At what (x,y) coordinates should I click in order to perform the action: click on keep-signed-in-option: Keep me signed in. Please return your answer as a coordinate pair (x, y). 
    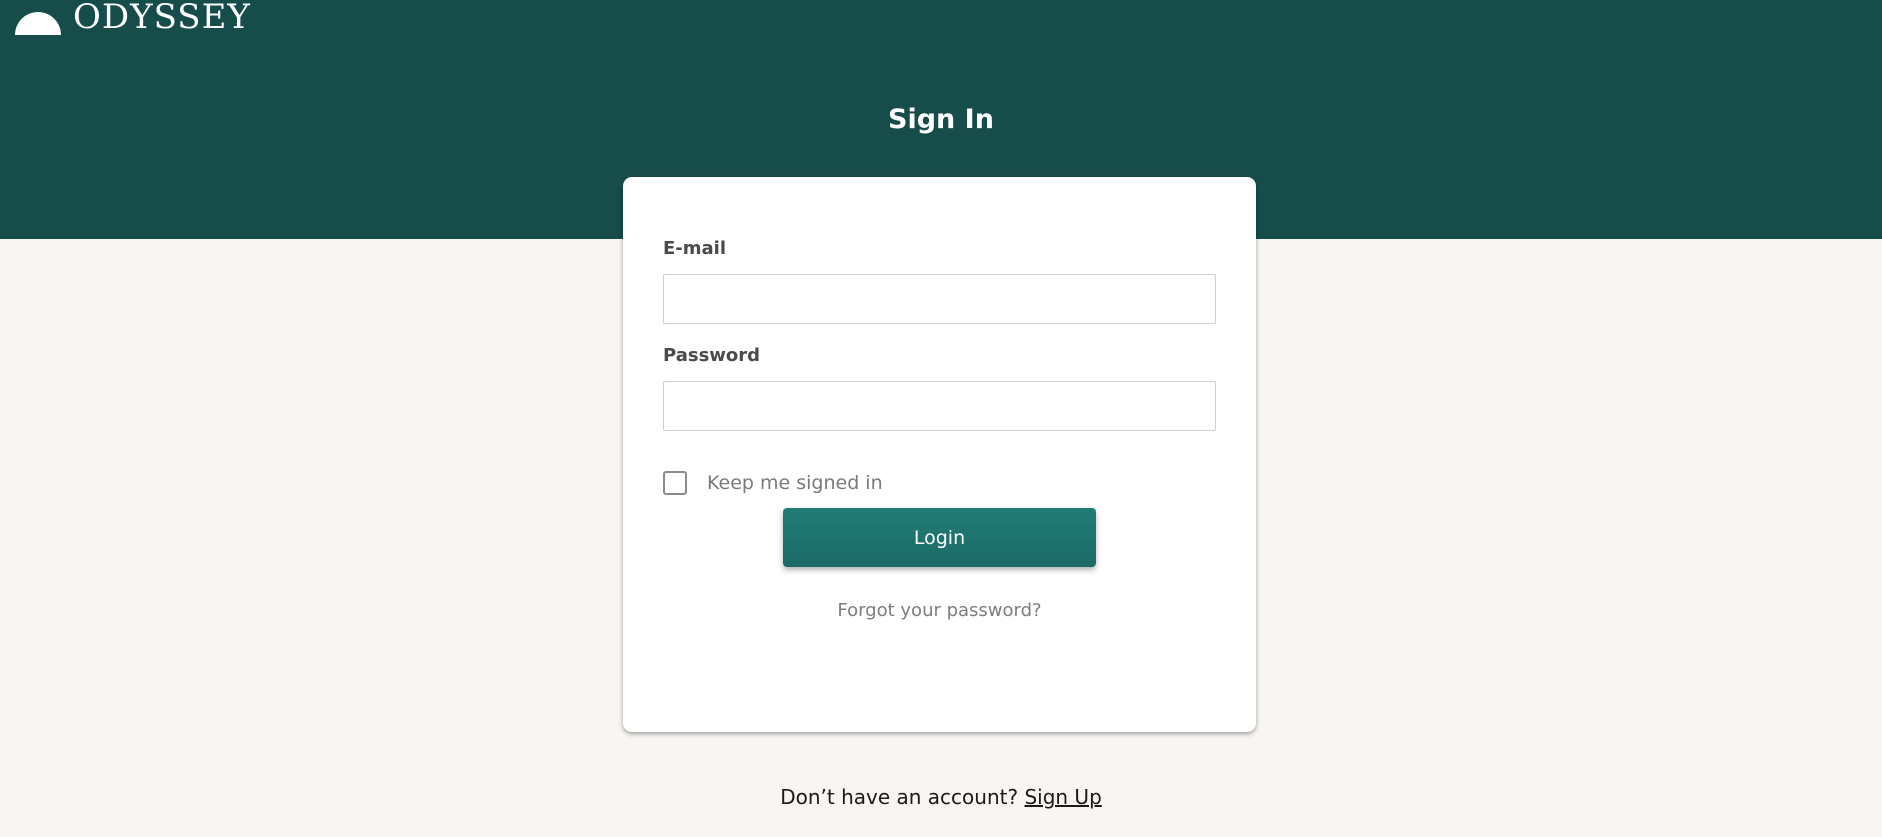
    Looking at the image, I should click on (773, 483).